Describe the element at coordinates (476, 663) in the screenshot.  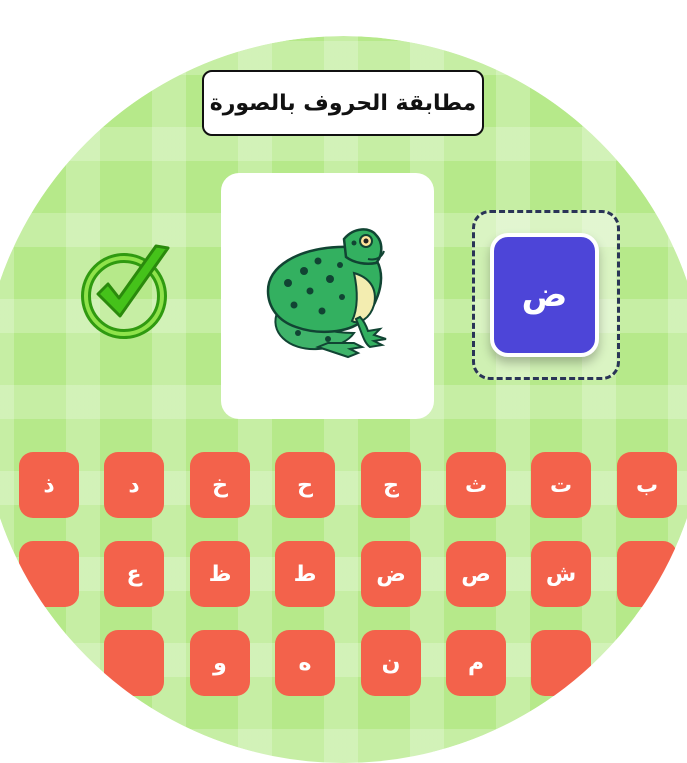
I see `letter-key: م` at that location.